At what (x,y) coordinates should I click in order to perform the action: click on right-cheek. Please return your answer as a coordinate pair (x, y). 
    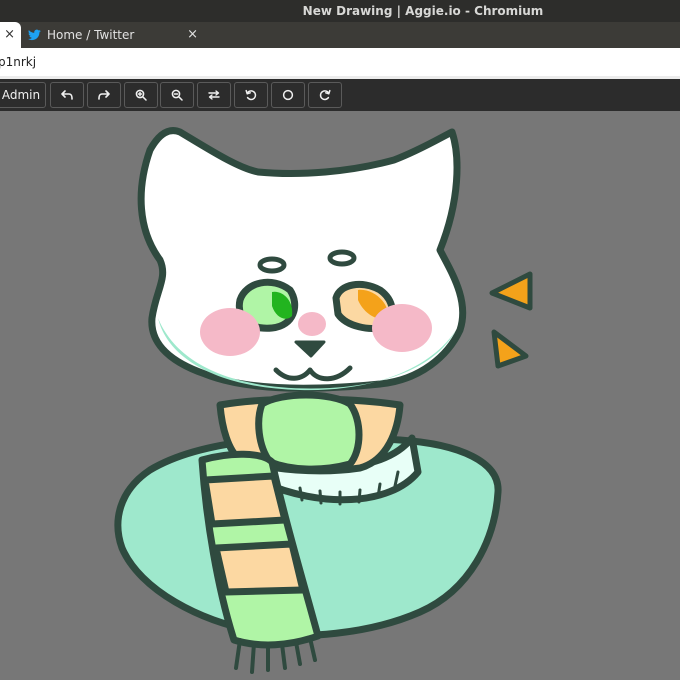
    Looking at the image, I should click on (402, 328).